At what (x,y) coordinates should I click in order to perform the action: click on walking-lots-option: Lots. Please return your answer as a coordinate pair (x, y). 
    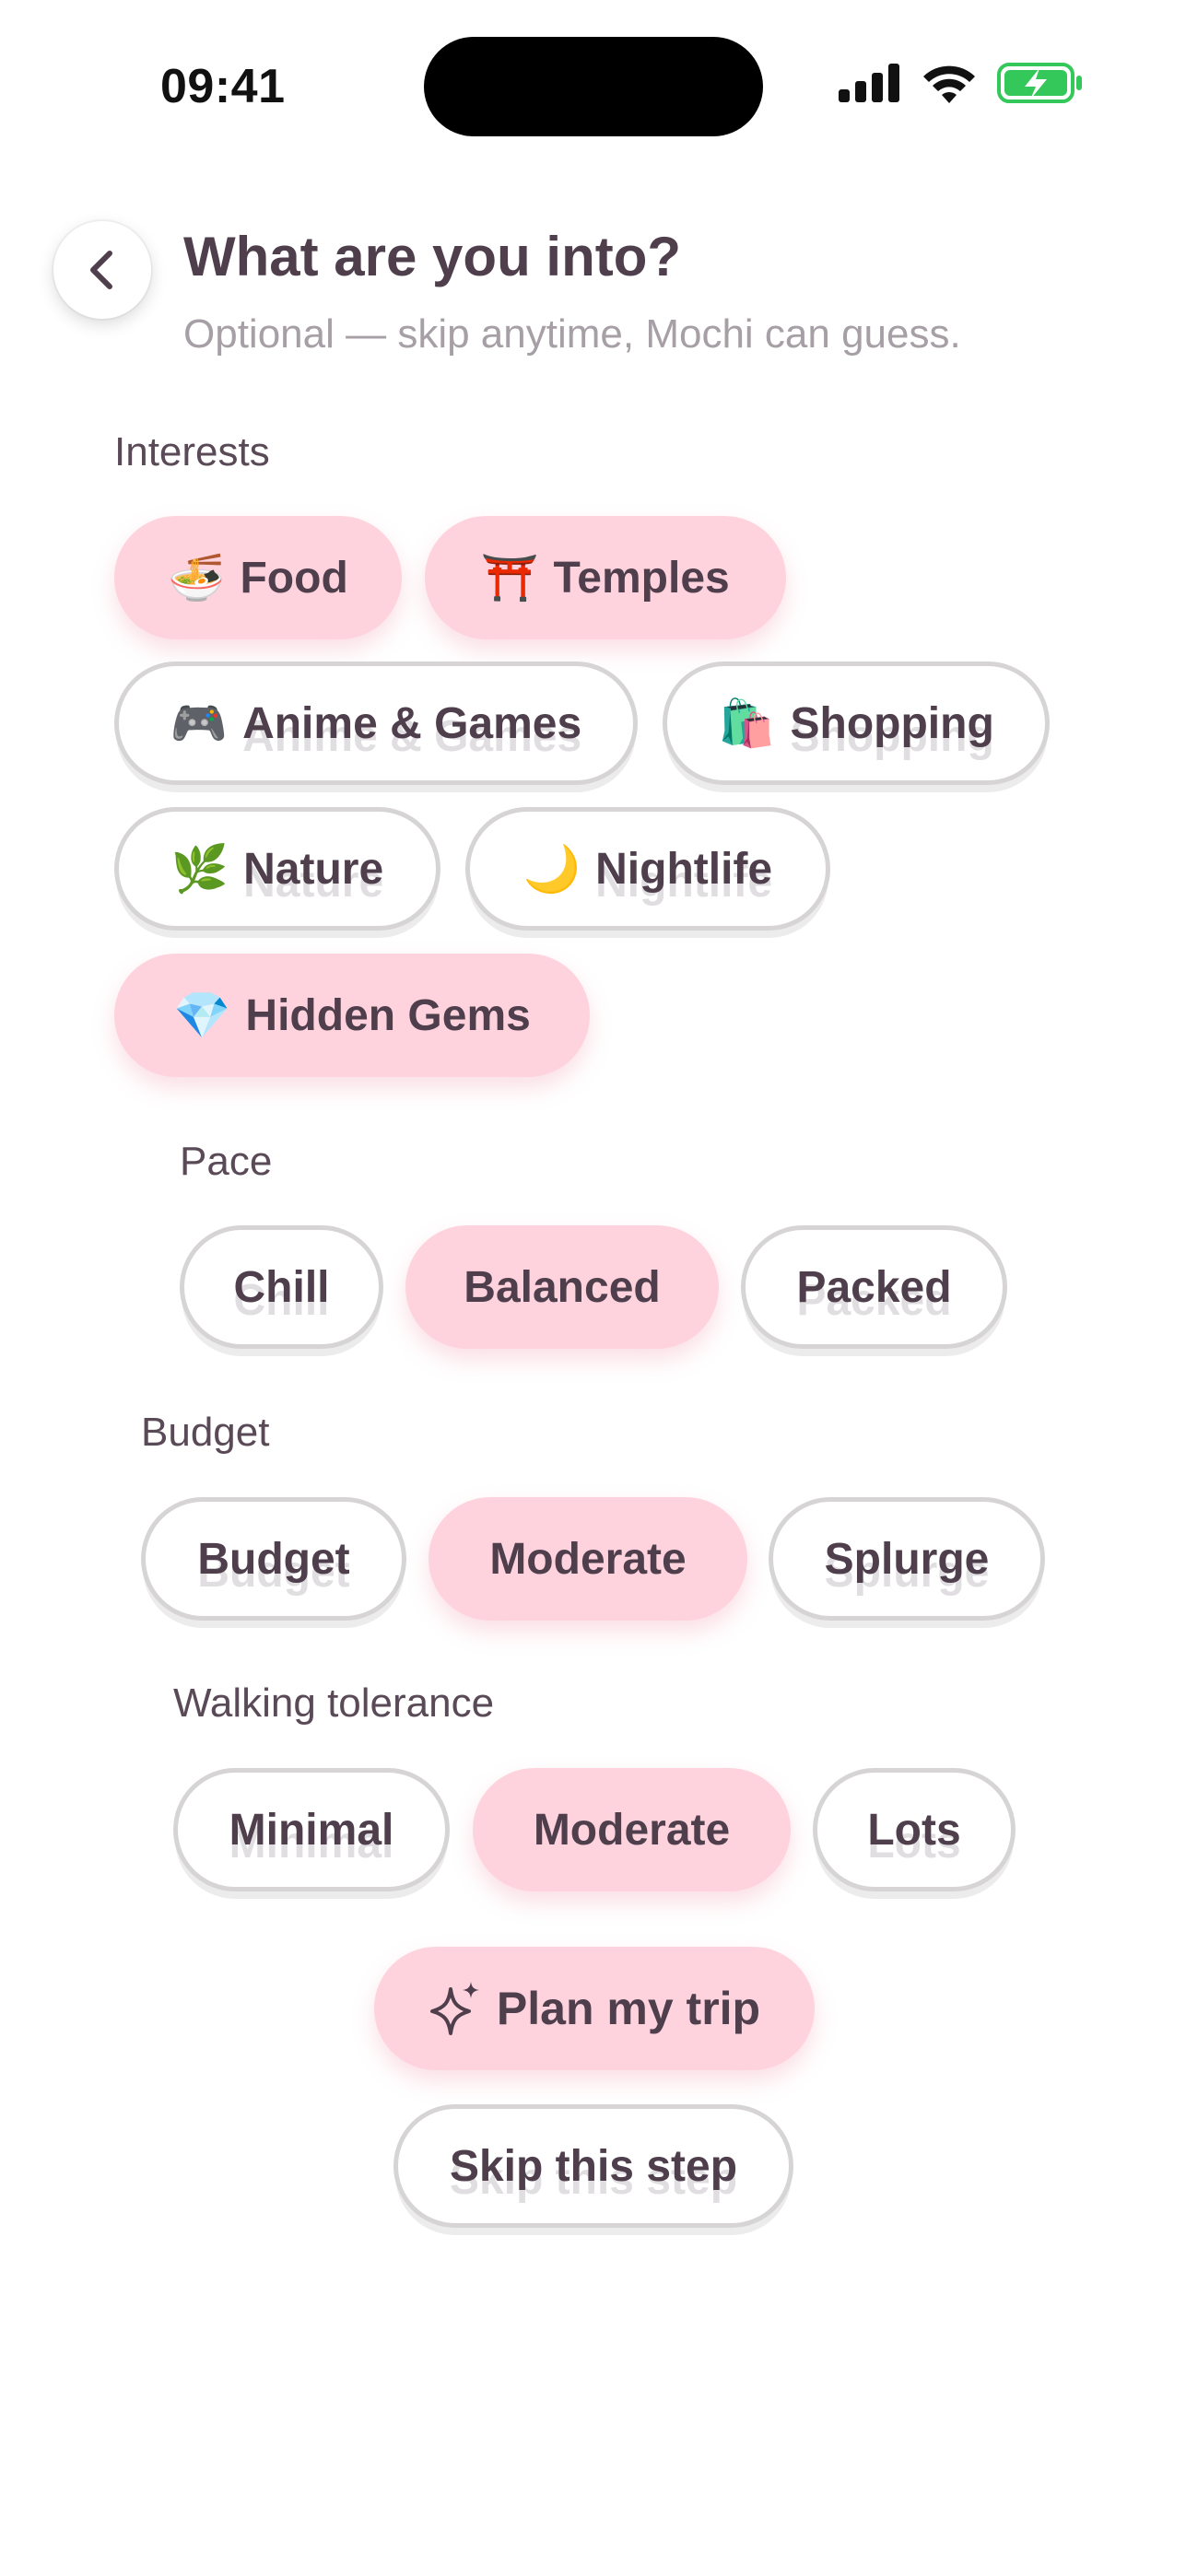
    Looking at the image, I should click on (914, 1829).